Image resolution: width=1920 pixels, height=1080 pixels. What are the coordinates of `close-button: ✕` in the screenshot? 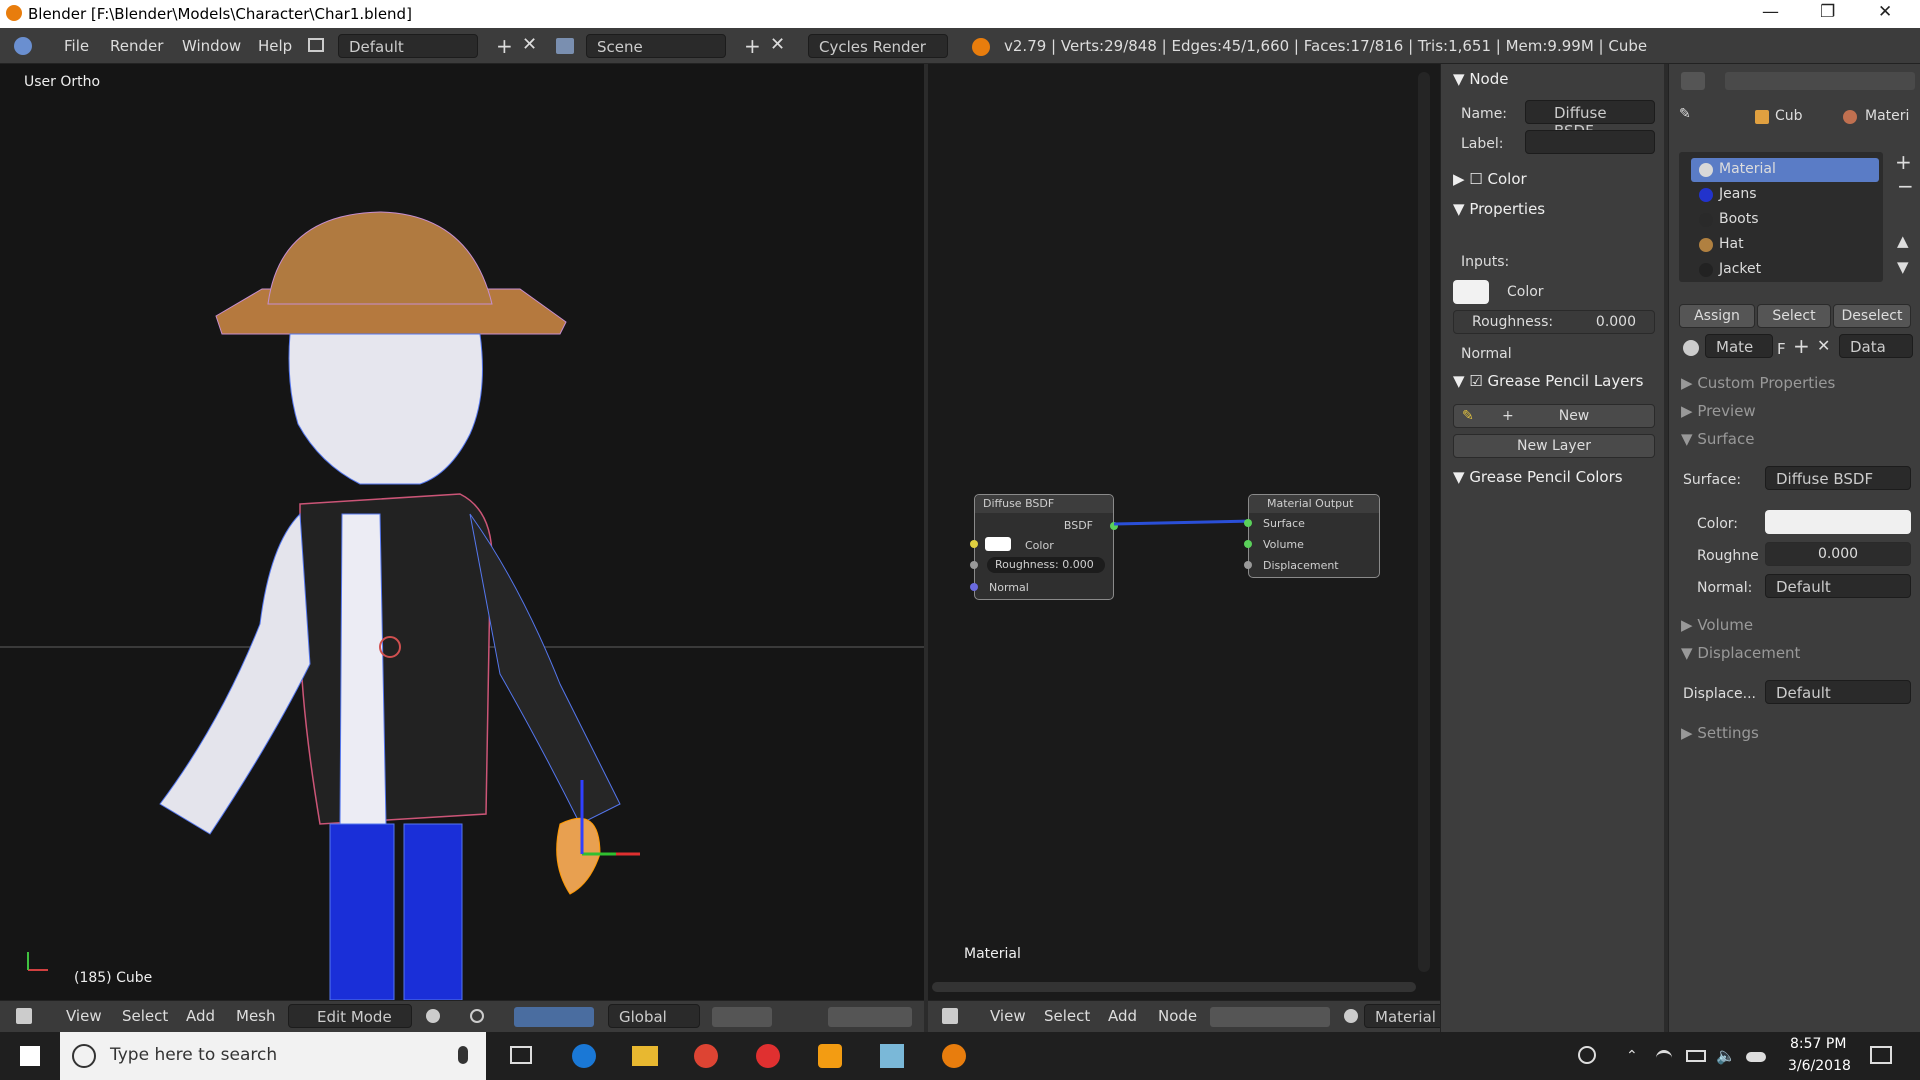 It's located at (1885, 12).